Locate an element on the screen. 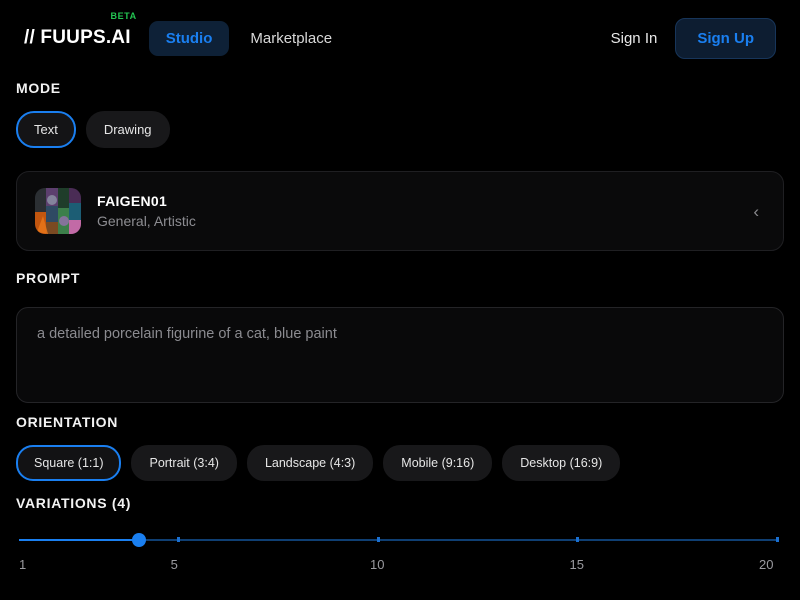  slider-scale: 1 5 10 15 20 is located at coordinates (398, 567).